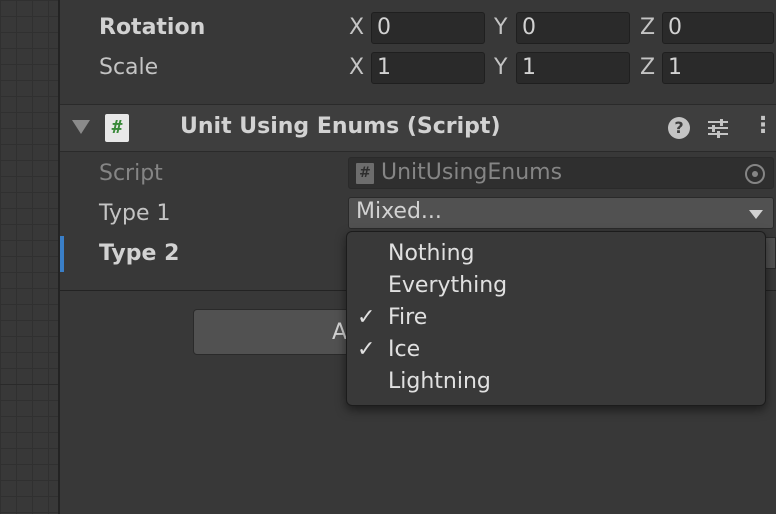 The height and width of the screenshot is (514, 776). Describe the element at coordinates (647, 67) in the screenshot. I see `scale-z-axis-label: Z` at that location.